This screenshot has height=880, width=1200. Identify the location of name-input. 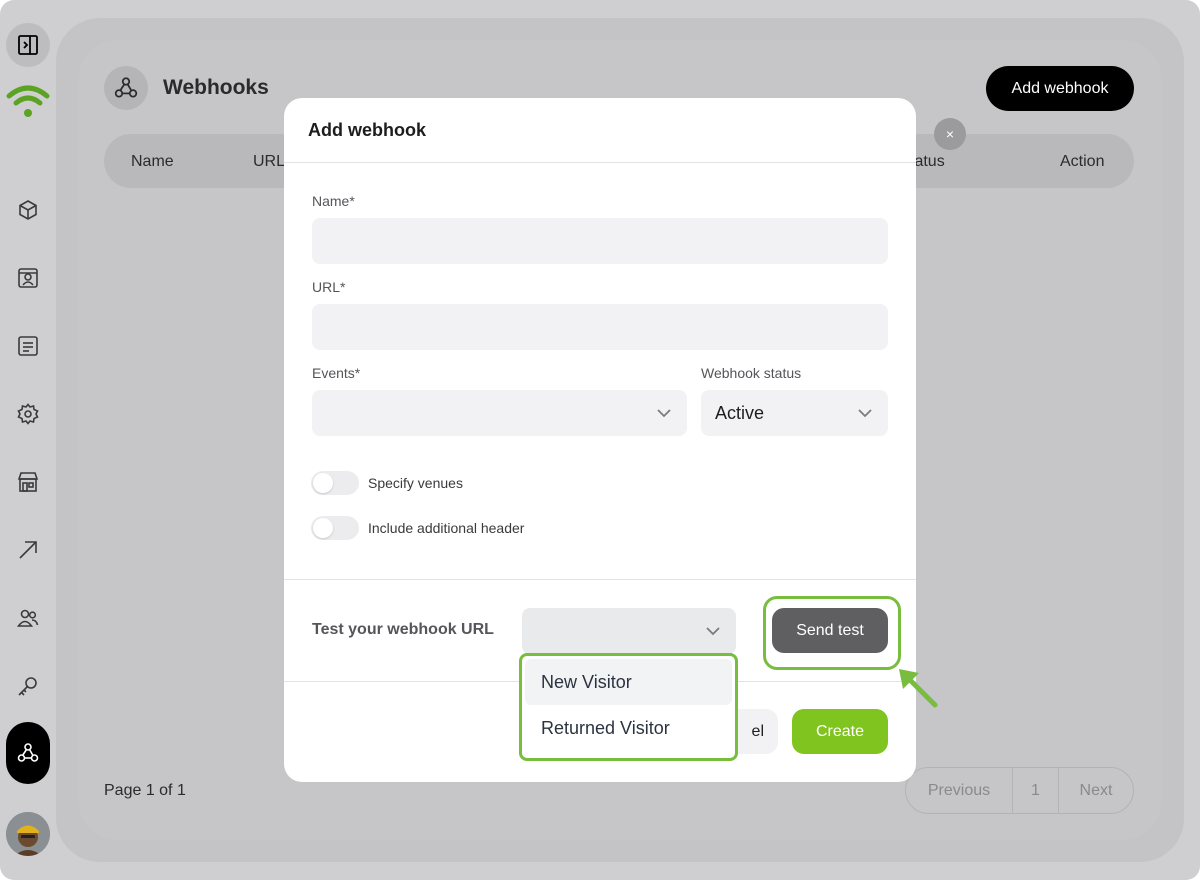
(600, 241).